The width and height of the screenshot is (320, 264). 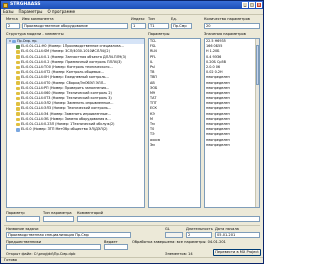 I want to click on param-type-label: Тип параметра, so click(x=57, y=213).